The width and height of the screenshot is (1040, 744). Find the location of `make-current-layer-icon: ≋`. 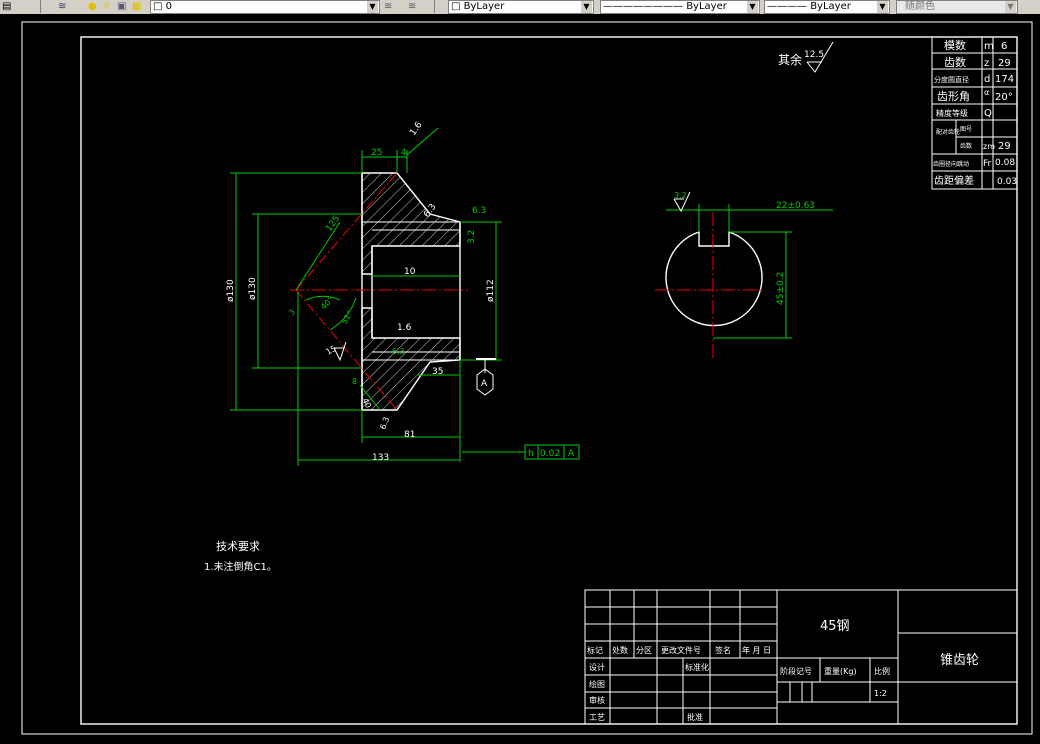

make-current-layer-icon: ≋ is located at coordinates (388, 6).